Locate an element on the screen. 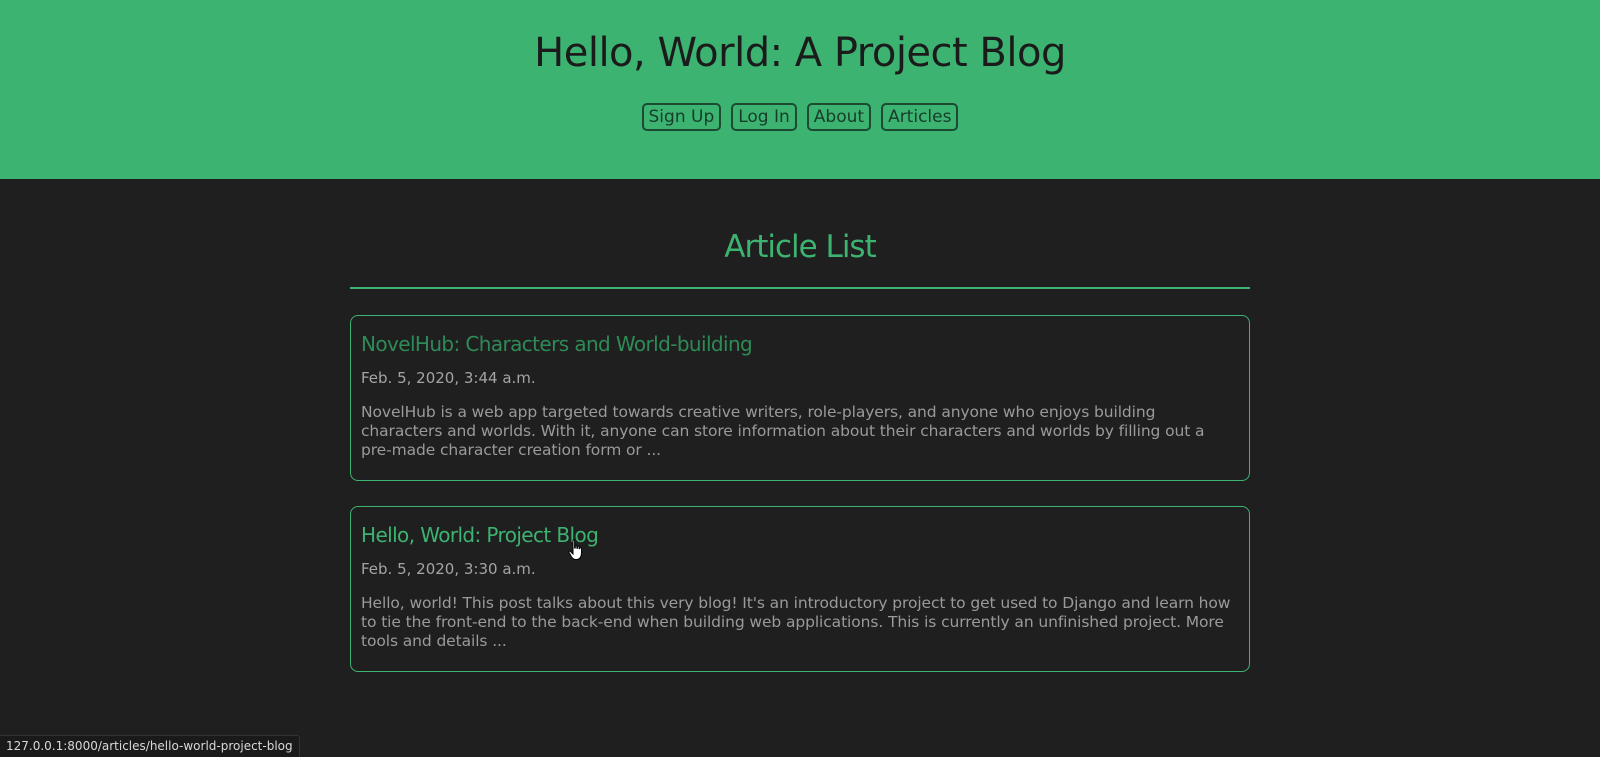 Image resolution: width=1600 pixels, height=757 pixels. nav-sign-up-button: Sign Up is located at coordinates (681, 117).